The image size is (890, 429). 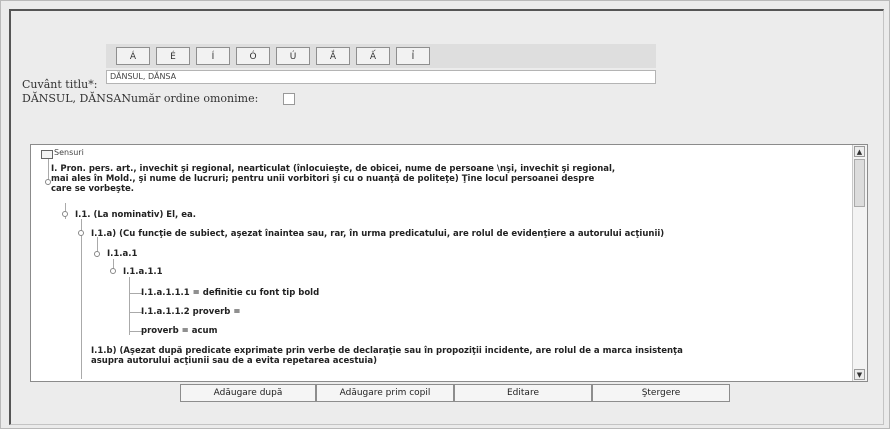 I want to click on tree-node-line: I.1.a.1.1.2 proverb =, so click(x=191, y=312).